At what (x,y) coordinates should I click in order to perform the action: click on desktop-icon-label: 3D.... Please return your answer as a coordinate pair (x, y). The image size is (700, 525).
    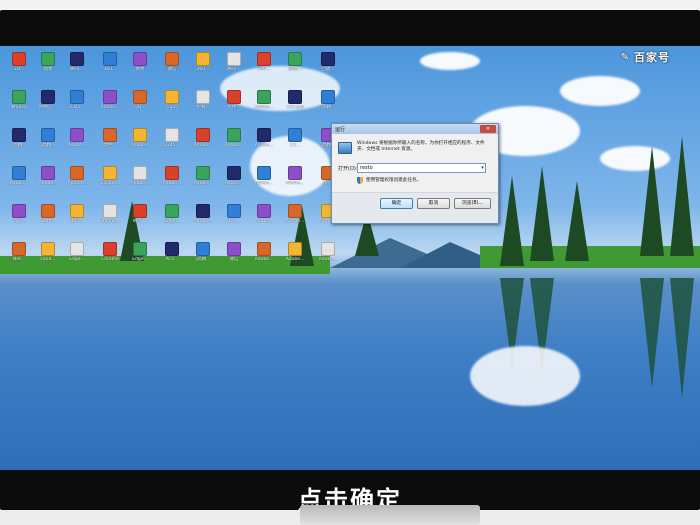
    Looking at the image, I should click on (19, 69).